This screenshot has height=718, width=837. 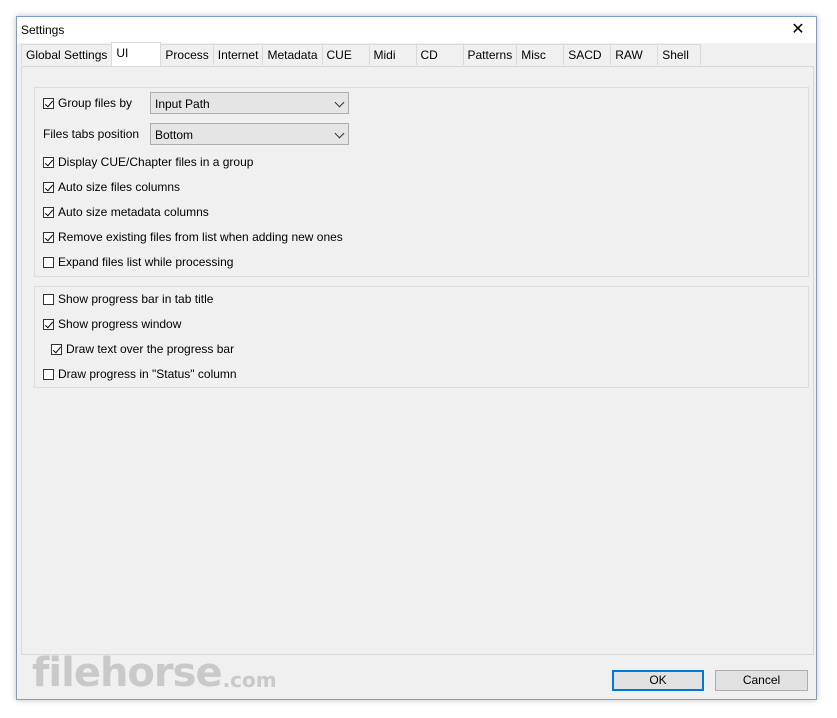 What do you see at coordinates (798, 30) in the screenshot?
I see `close-icon: ✕` at bounding box center [798, 30].